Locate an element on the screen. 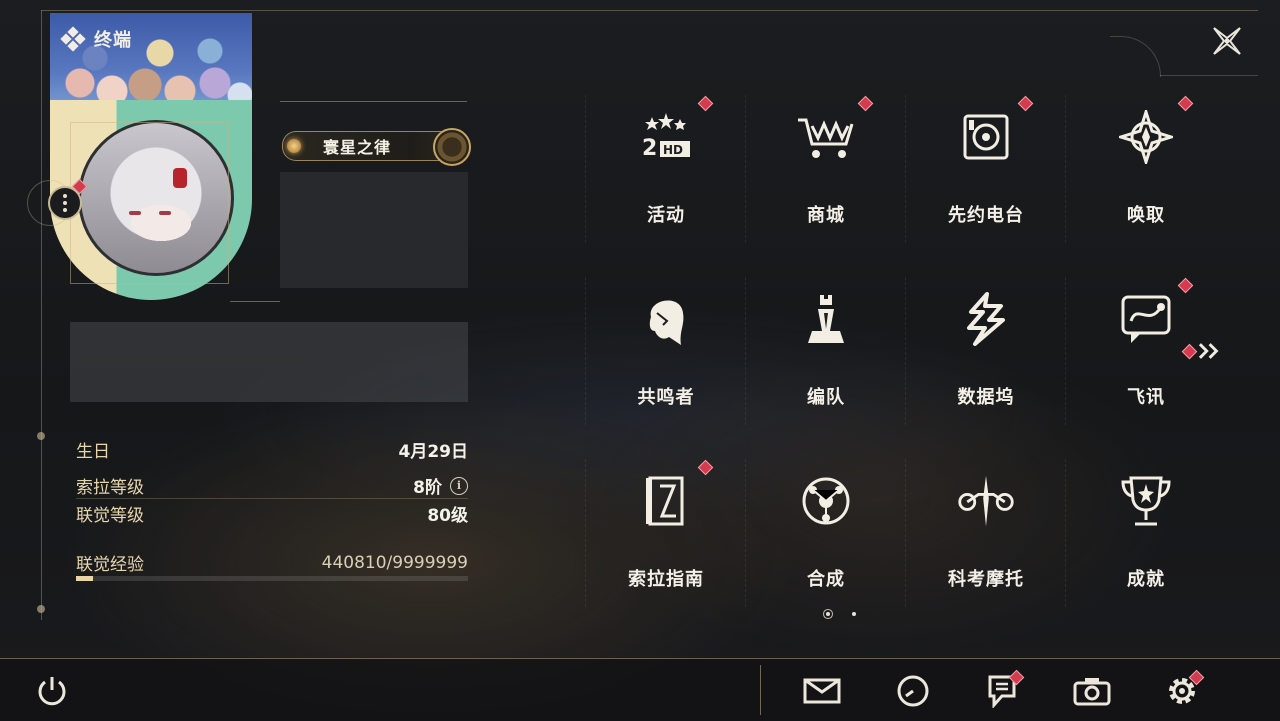 This screenshot has height=721, width=1280. next-page-button is located at coordinates (1201, 351).